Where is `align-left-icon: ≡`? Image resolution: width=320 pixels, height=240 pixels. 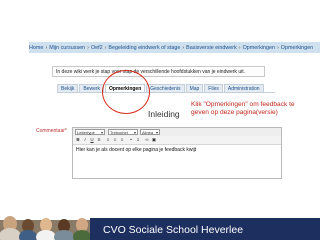 align-left-icon: ≡ is located at coordinates (108, 140).